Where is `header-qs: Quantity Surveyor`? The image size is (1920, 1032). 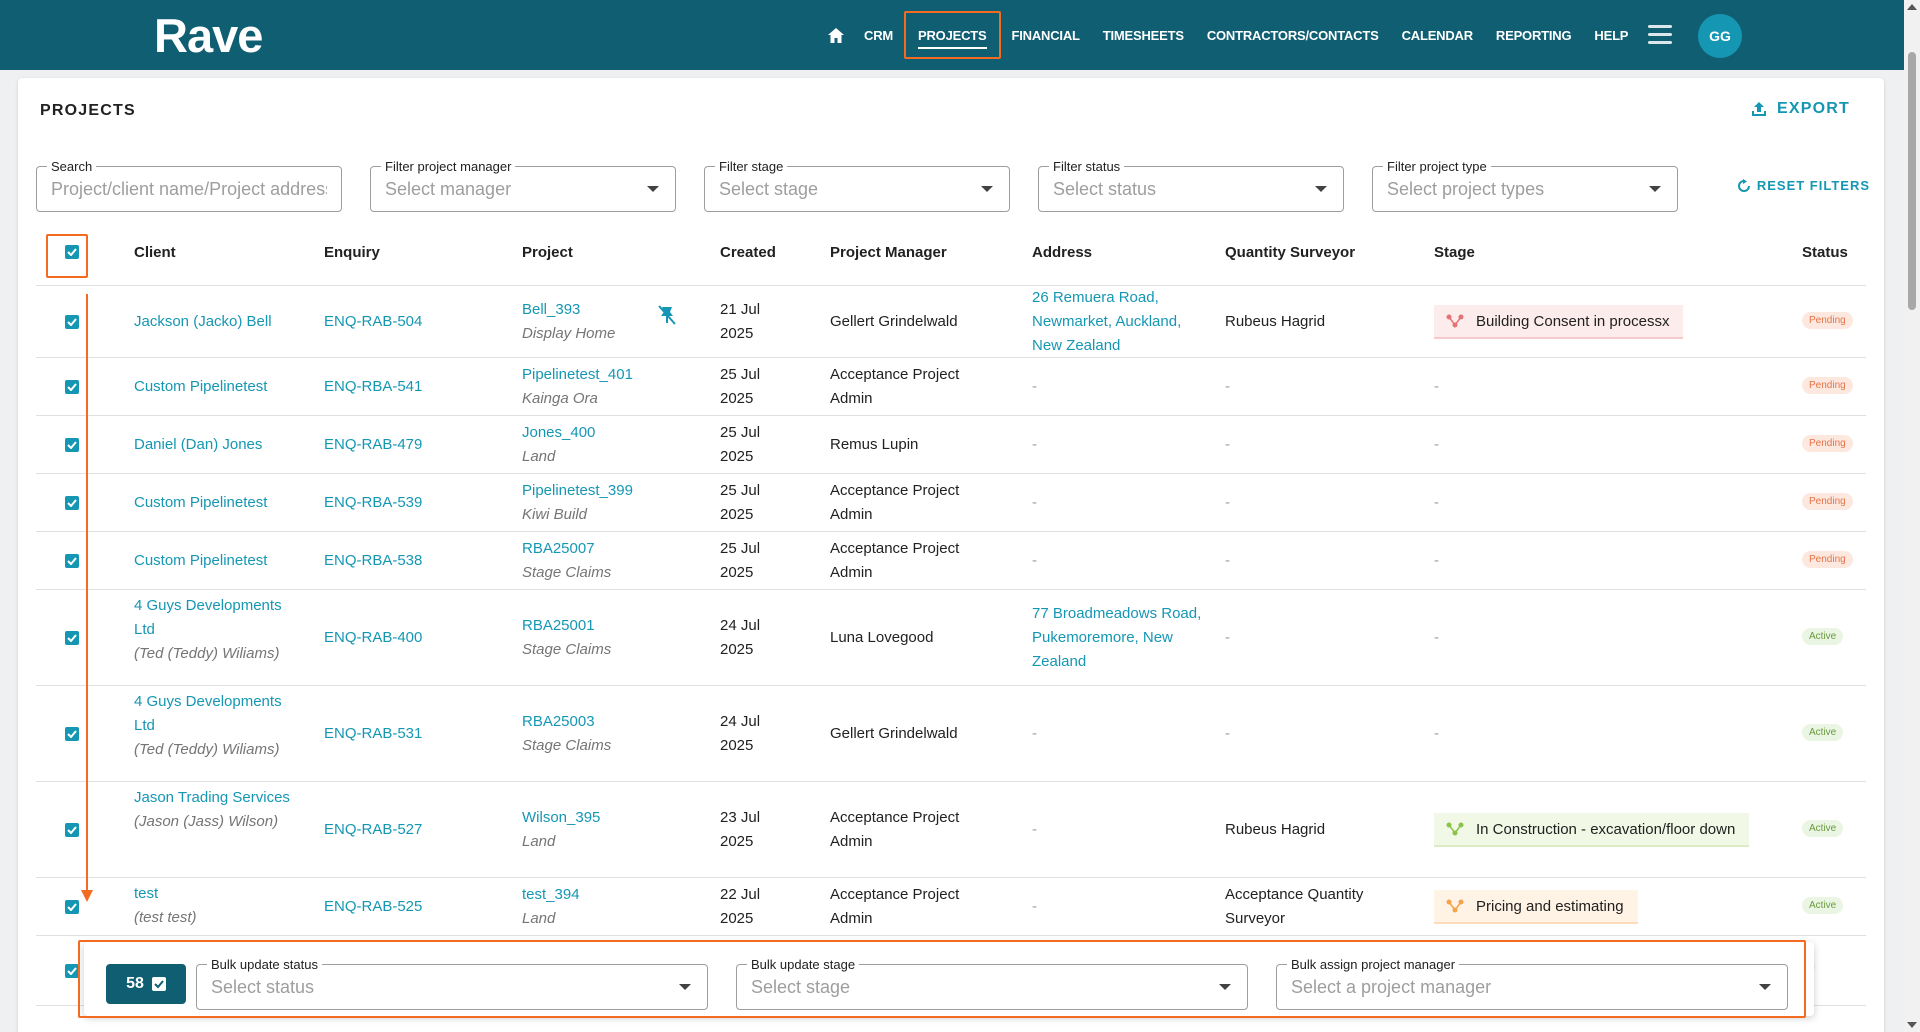 header-qs: Quantity Surveyor is located at coordinates (1290, 252).